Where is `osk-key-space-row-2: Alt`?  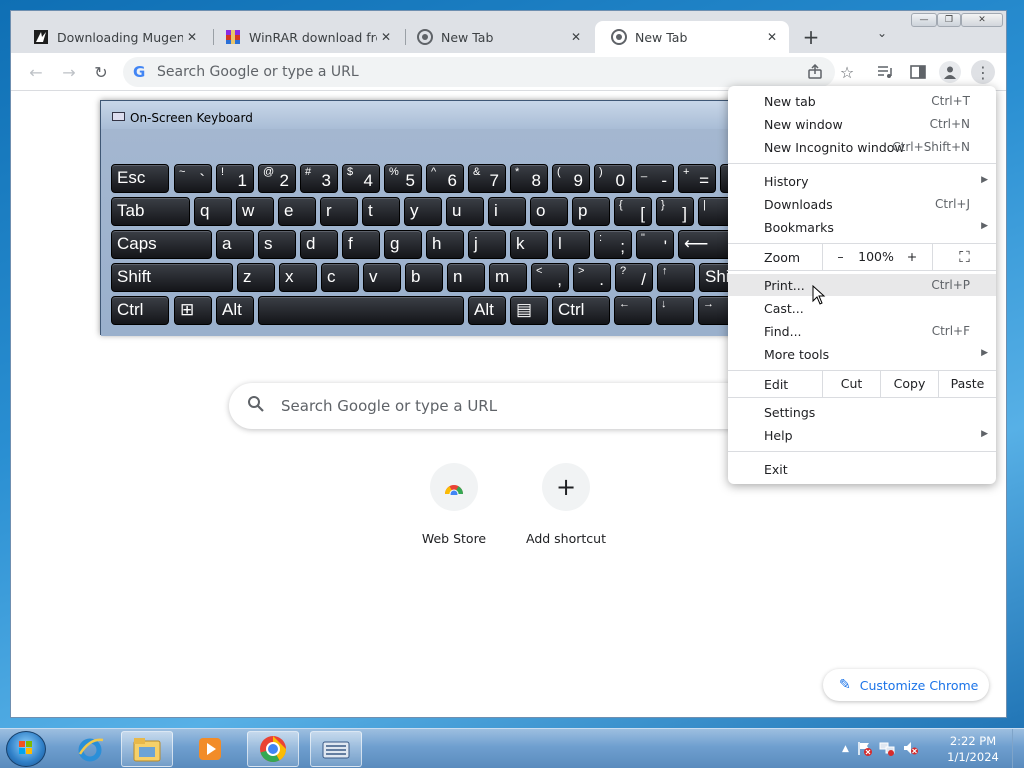
osk-key-space-row-2: Alt is located at coordinates (235, 310).